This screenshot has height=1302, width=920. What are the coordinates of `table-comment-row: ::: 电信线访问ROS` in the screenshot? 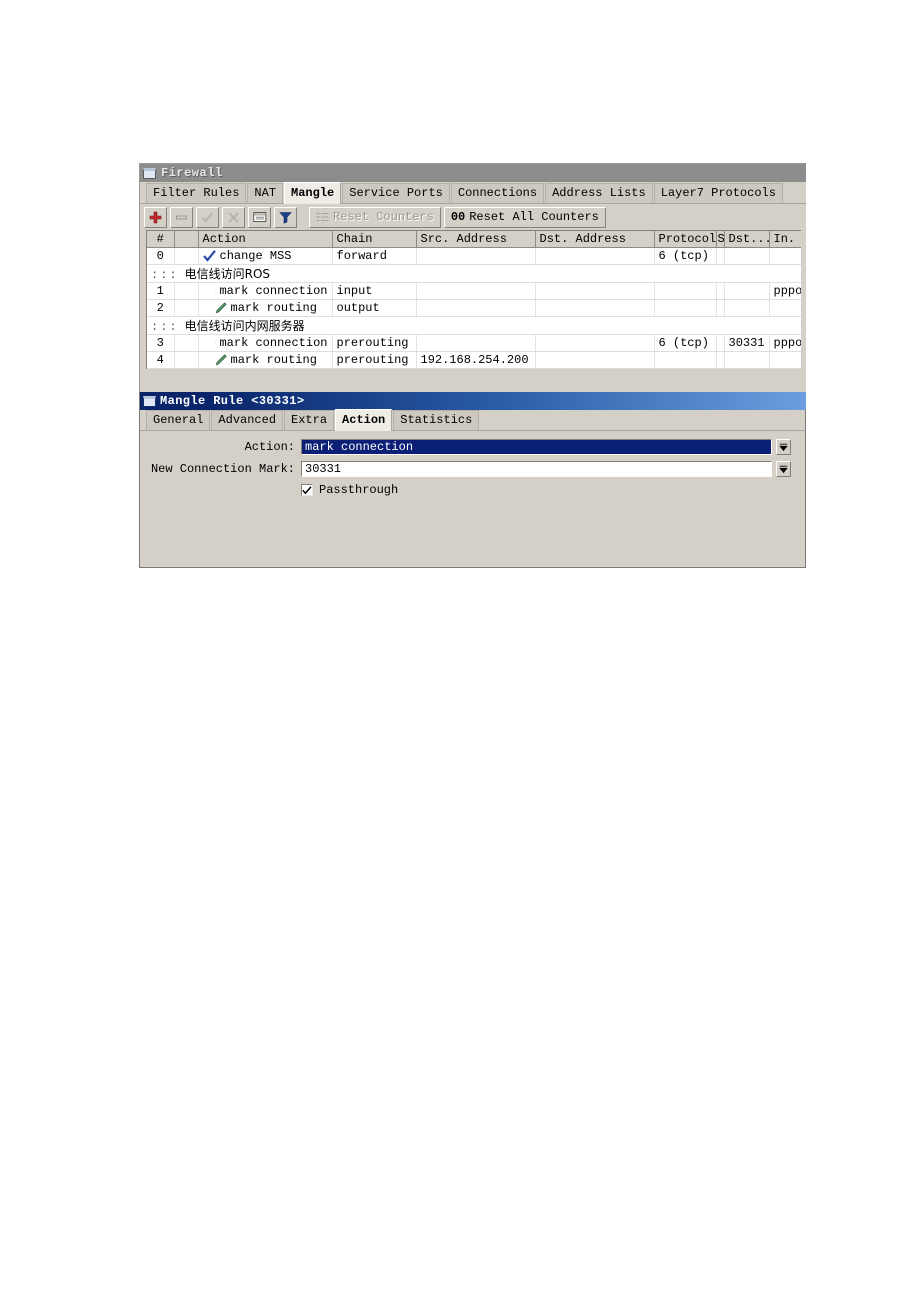 It's located at (474, 273).